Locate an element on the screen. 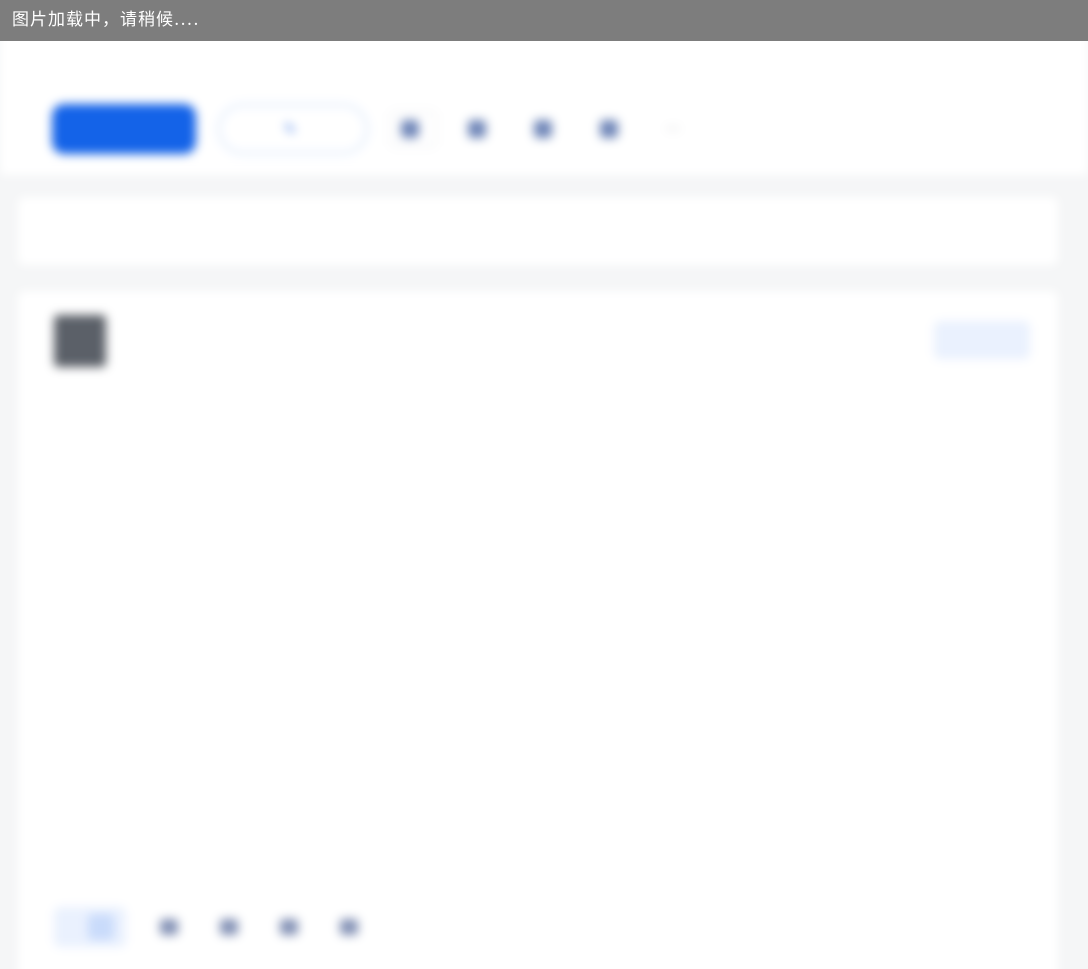 The height and width of the screenshot is (969, 1088). favorite-icon is located at coordinates (289, 927).